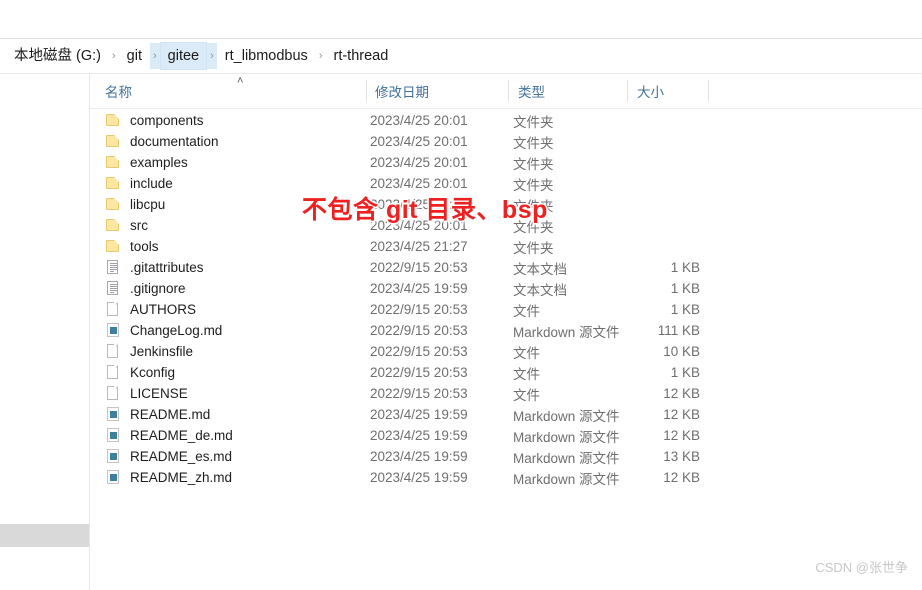  I want to click on table-row: Kconfig 2022/9/15 20:53 文件 1 KB, so click(506, 372).